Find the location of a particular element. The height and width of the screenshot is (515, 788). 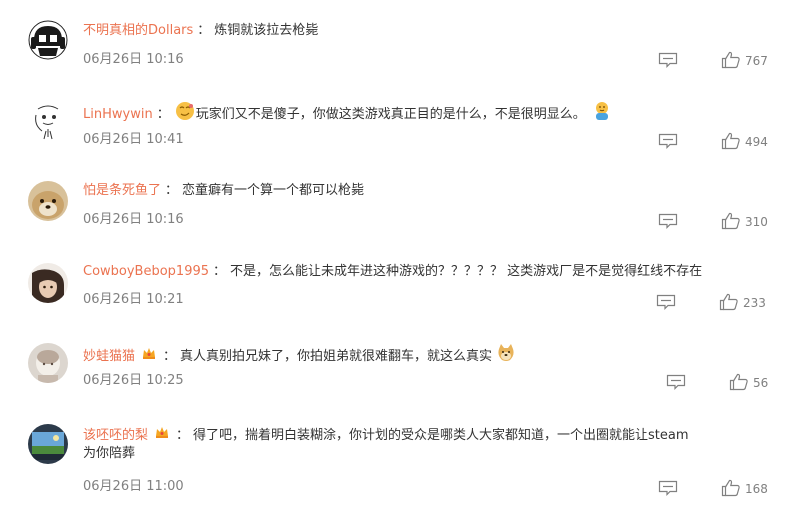

like-button: 233 is located at coordinates (749, 303).